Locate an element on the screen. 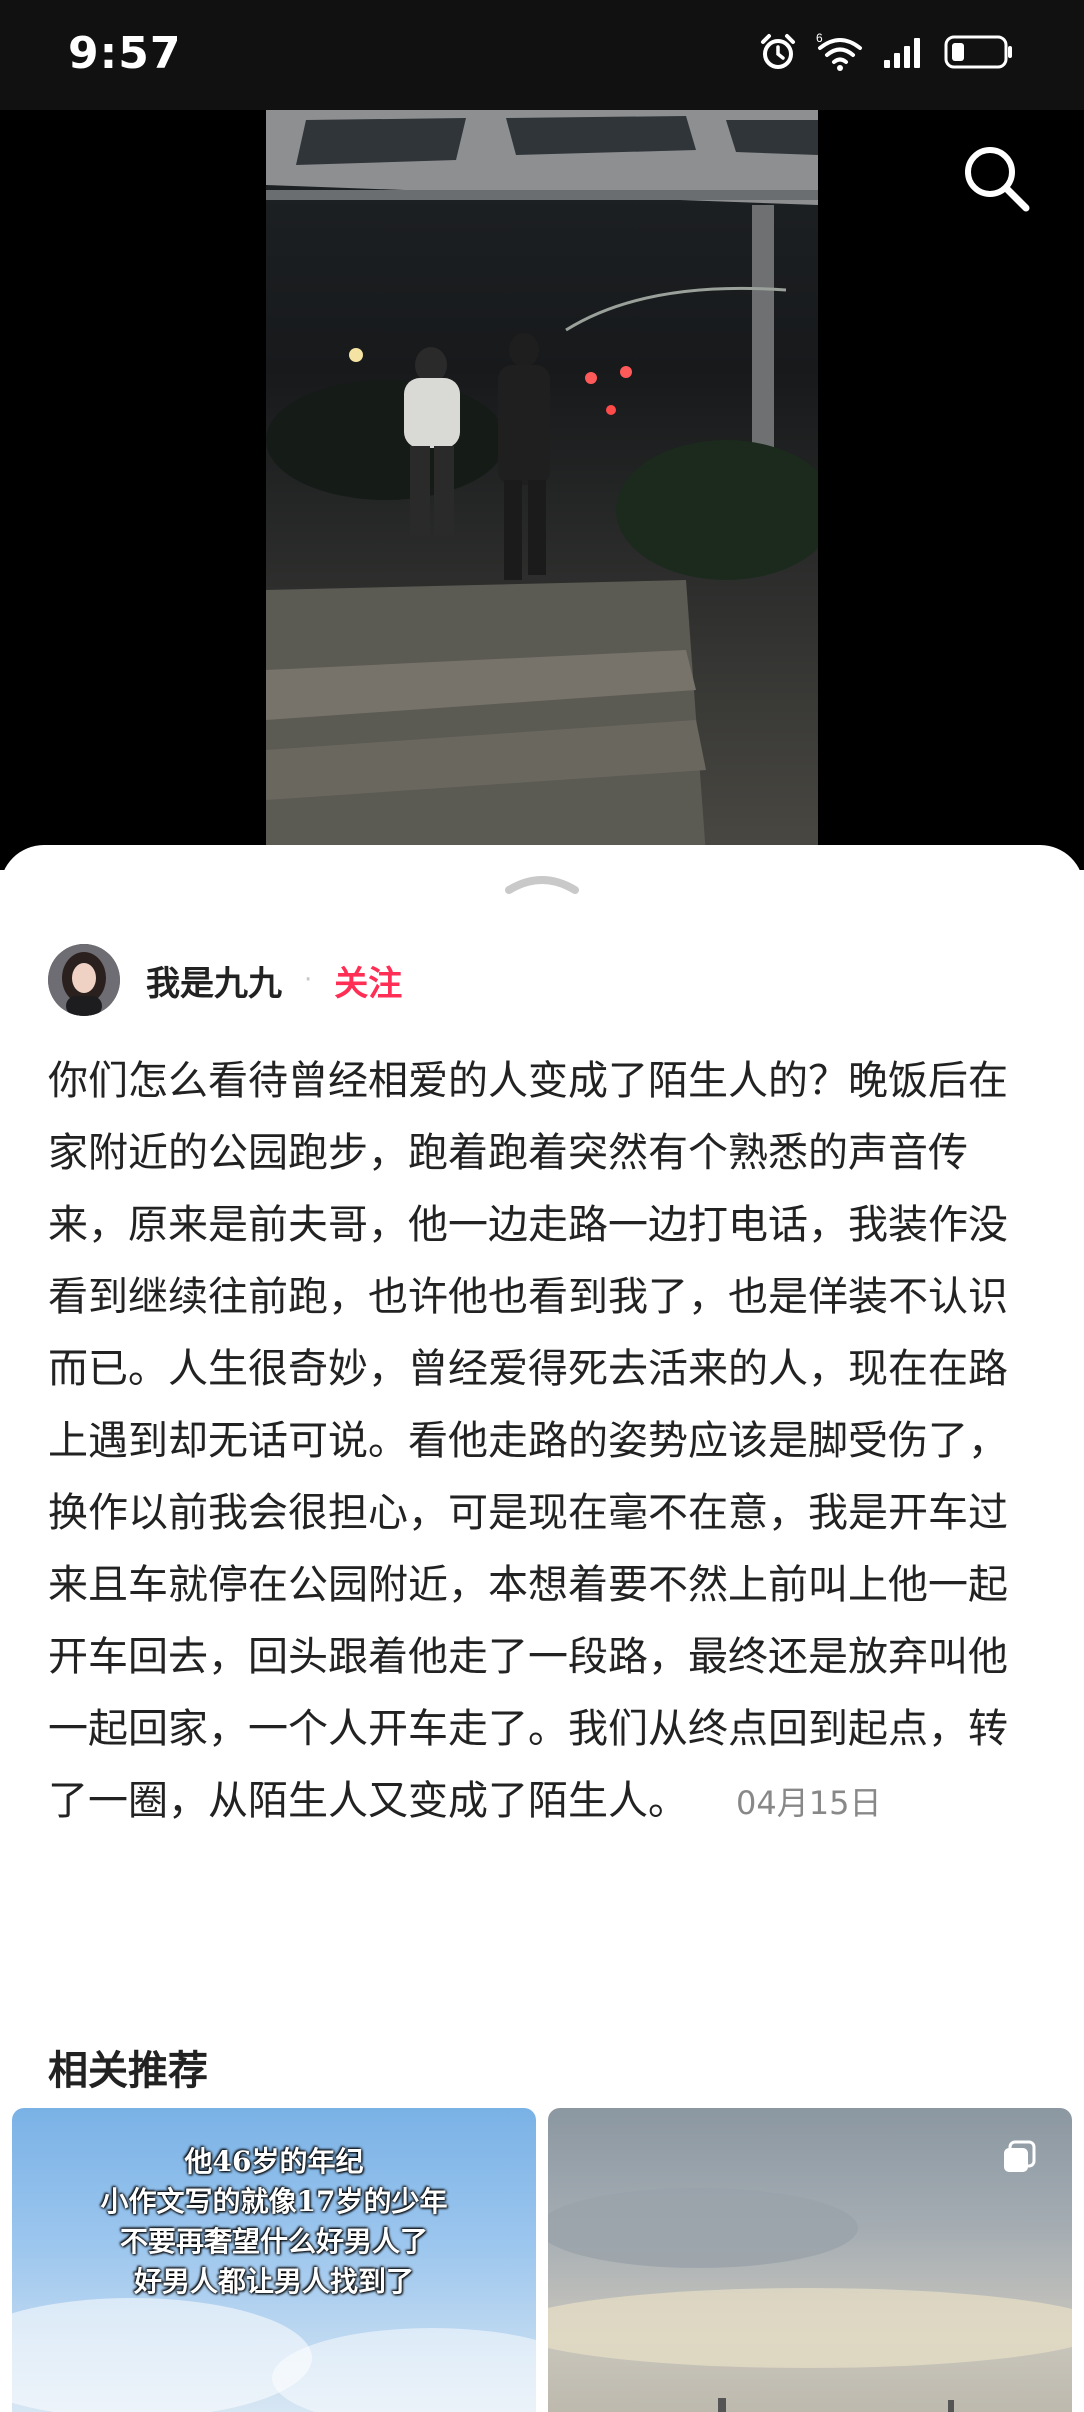  alarm-icon is located at coordinates (778, 51).